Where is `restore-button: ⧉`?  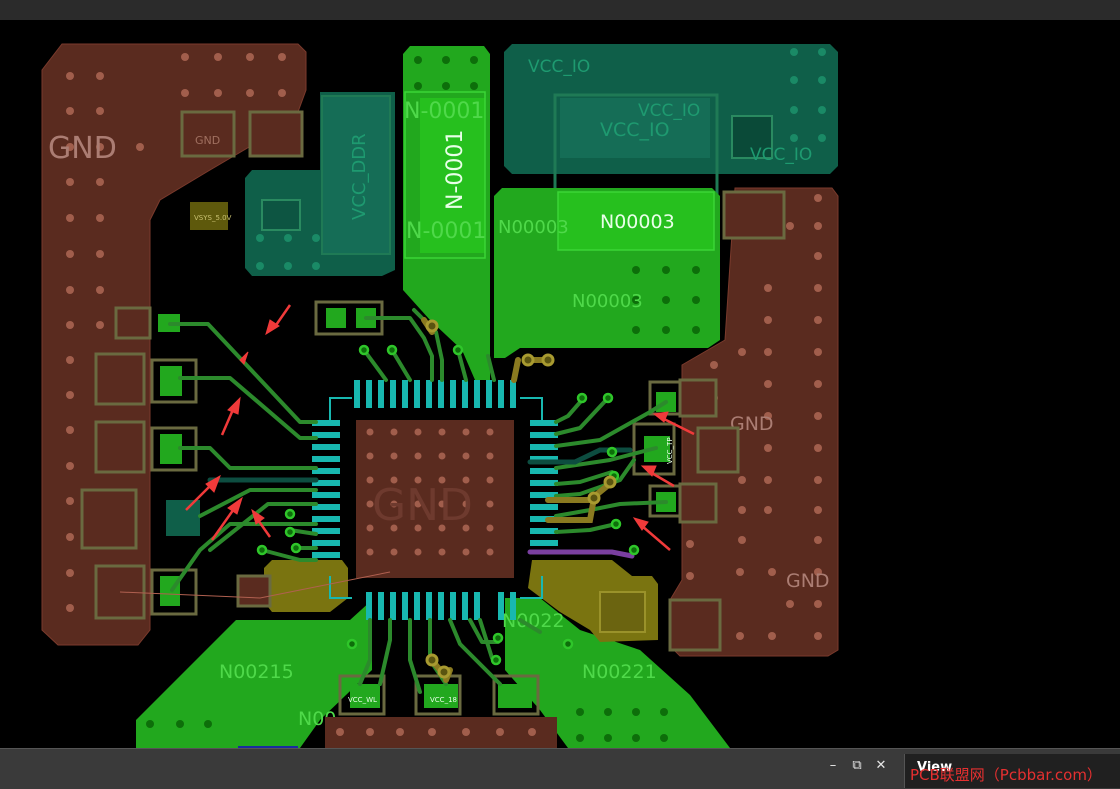
restore-button: ⧉ is located at coordinates (857, 766).